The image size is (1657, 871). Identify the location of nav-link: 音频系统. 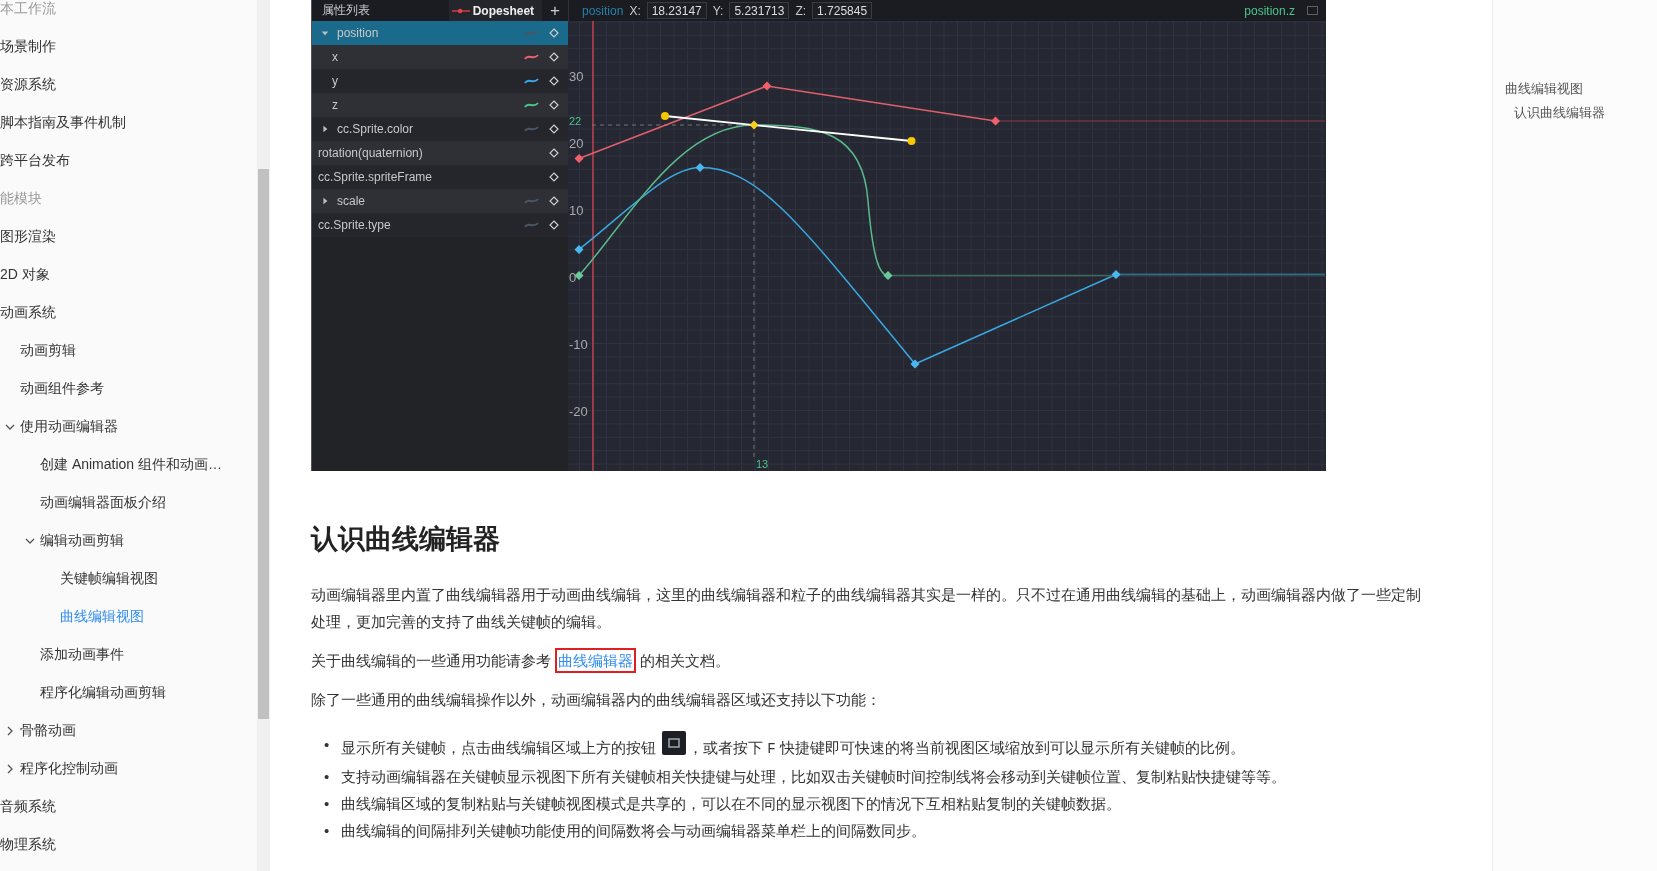
(28, 807).